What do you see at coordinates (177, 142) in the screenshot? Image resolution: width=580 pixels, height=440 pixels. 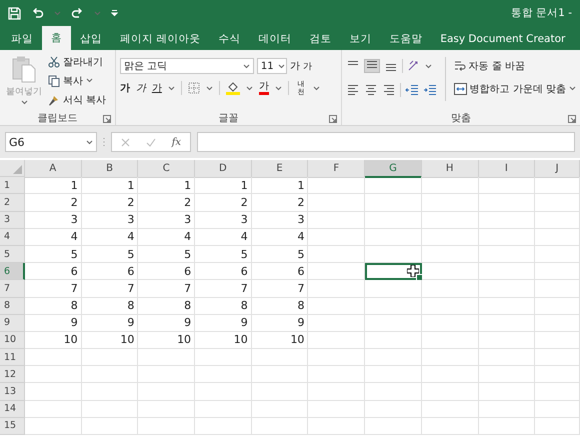 I see `insert-function-button: fx` at bounding box center [177, 142].